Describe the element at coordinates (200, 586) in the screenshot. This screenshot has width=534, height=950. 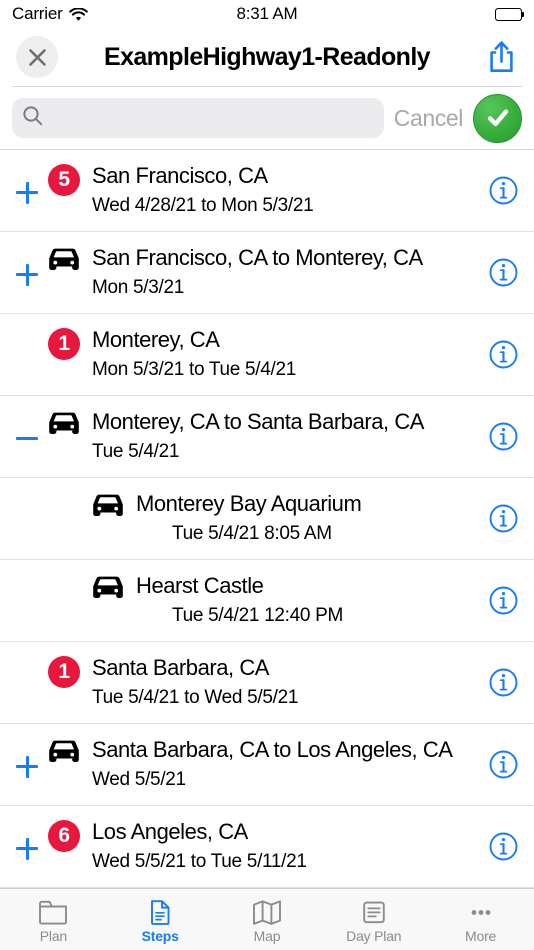
I see `row-title: Hearst Castle` at that location.